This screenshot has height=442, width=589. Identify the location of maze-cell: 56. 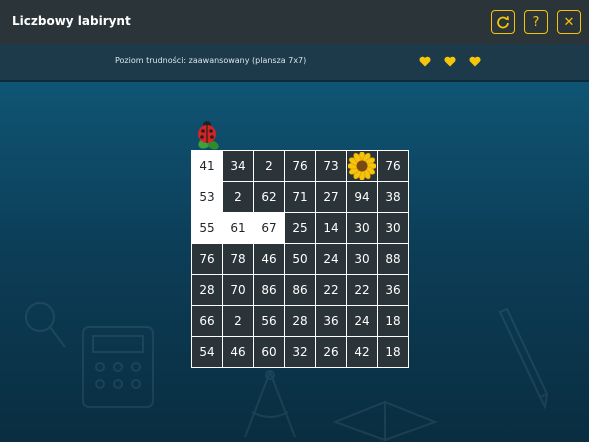
(269, 321).